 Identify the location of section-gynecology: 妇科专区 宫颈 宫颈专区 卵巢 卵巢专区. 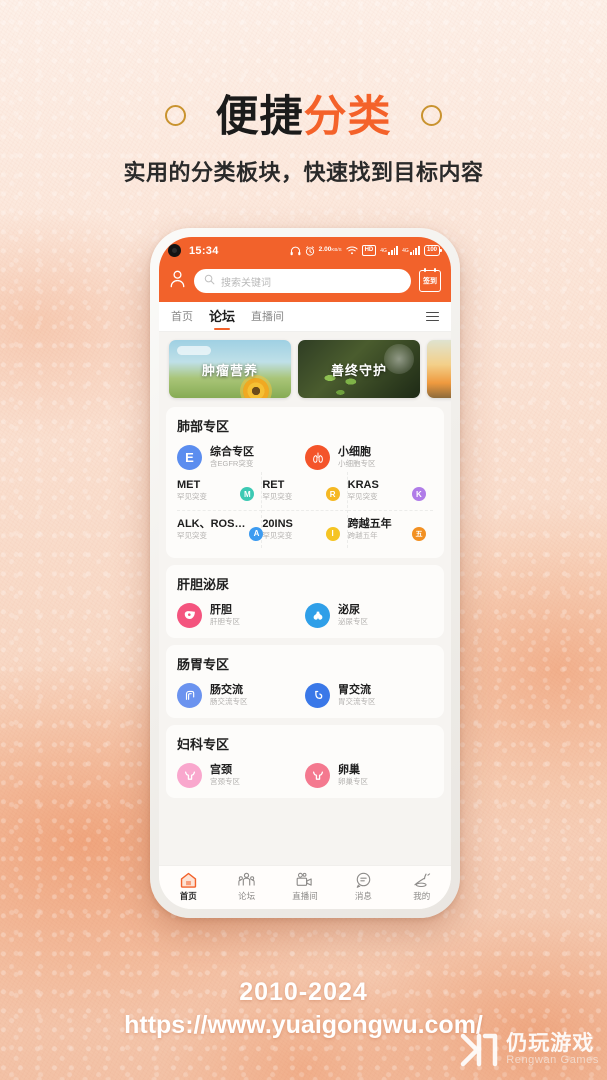
(305, 761).